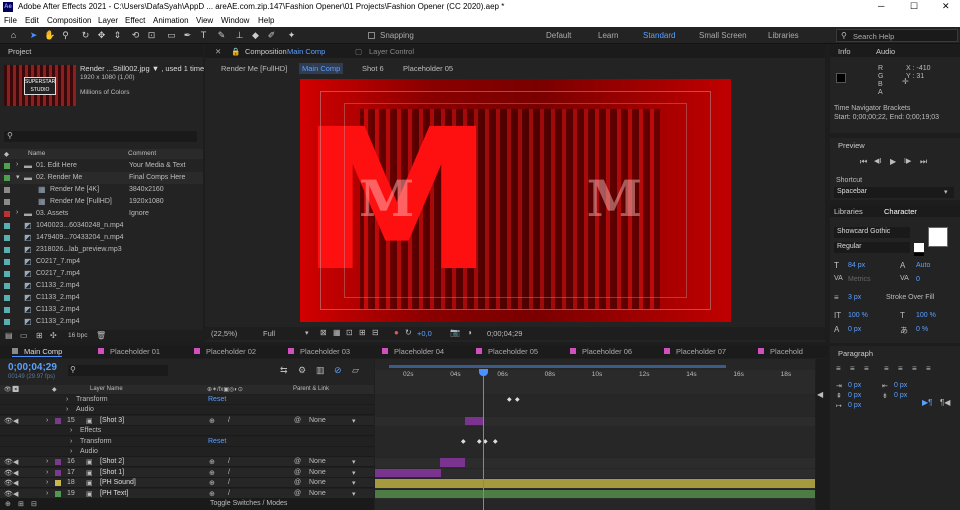 The image size is (960, 510). What do you see at coordinates (595, 382) in the screenshot?
I see `time-ruler: 02s 04s 06s 08s 10s 12s 14s 16s 18s` at bounding box center [595, 382].